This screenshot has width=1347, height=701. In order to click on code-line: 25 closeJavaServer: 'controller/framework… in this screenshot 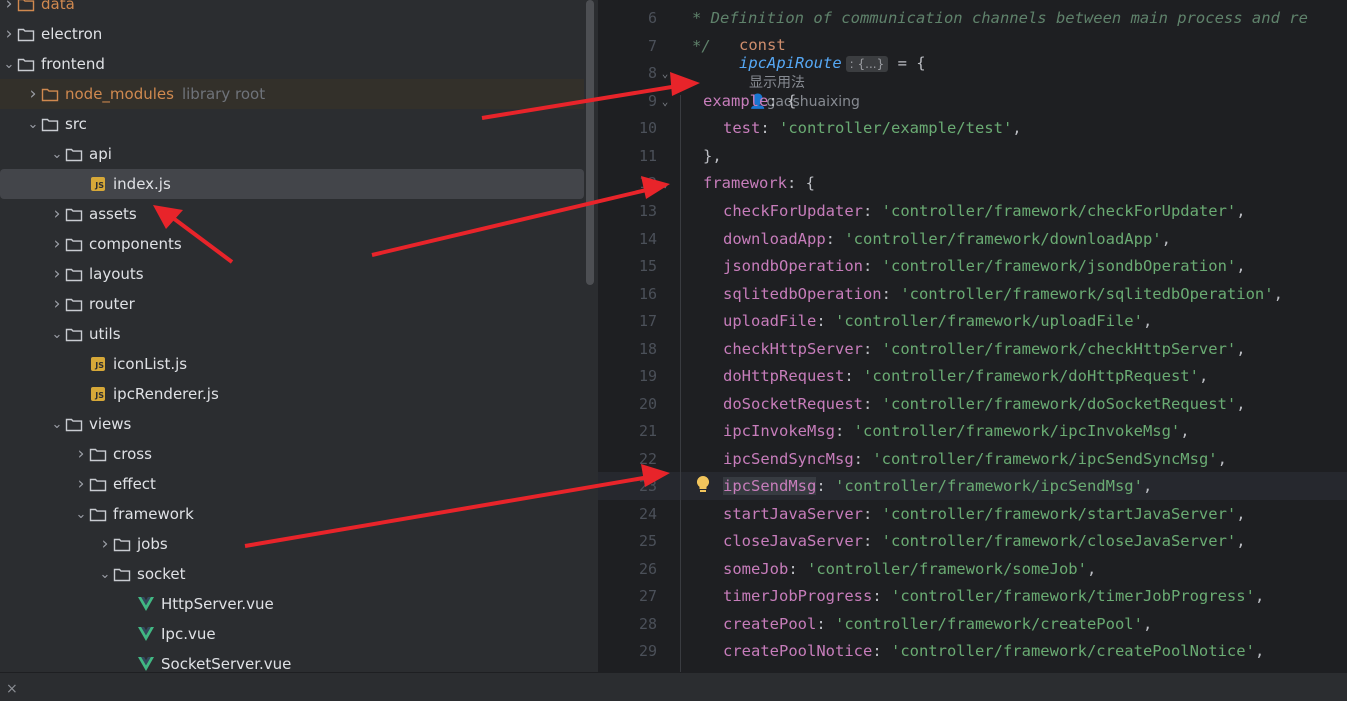, I will do `click(972, 541)`.